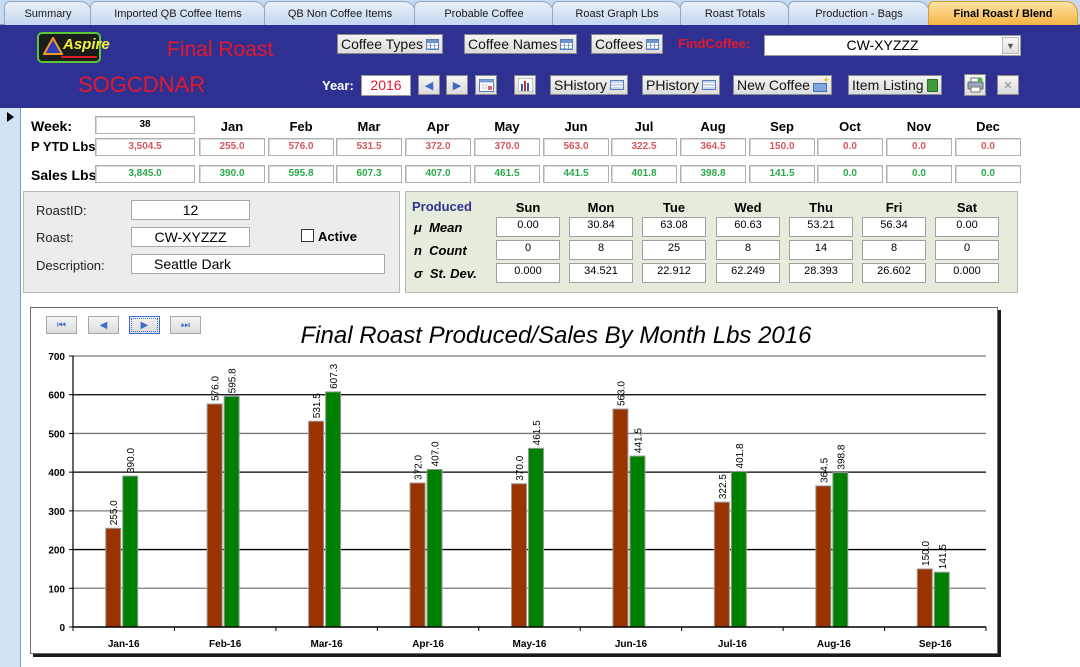  Describe the element at coordinates (617, 13) in the screenshot. I see `tab-roast-graph-lbs: Roast Graph Lbs` at that location.